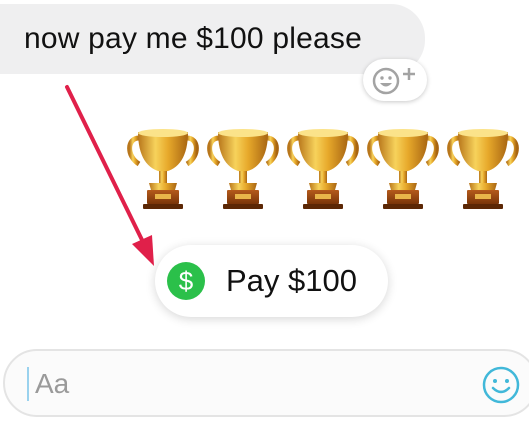  I want to click on pay-button: $ Pay $100, so click(271, 281).